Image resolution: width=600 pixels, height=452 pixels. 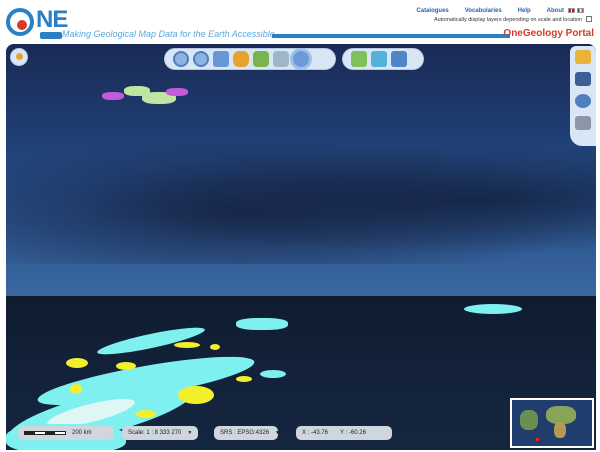 What do you see at coordinates (571, 10) in the screenshot?
I see `english-flag-icon` at bounding box center [571, 10].